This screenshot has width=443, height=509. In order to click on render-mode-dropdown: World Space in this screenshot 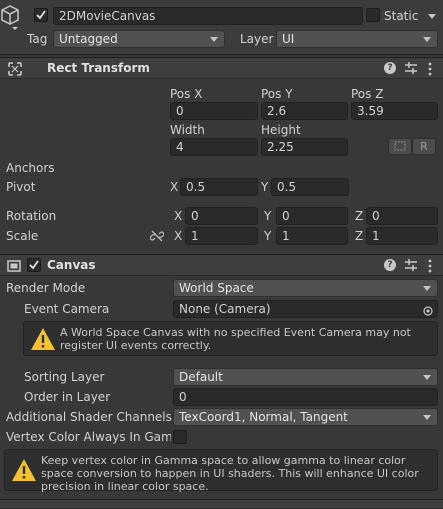, I will do `click(305, 288)`.